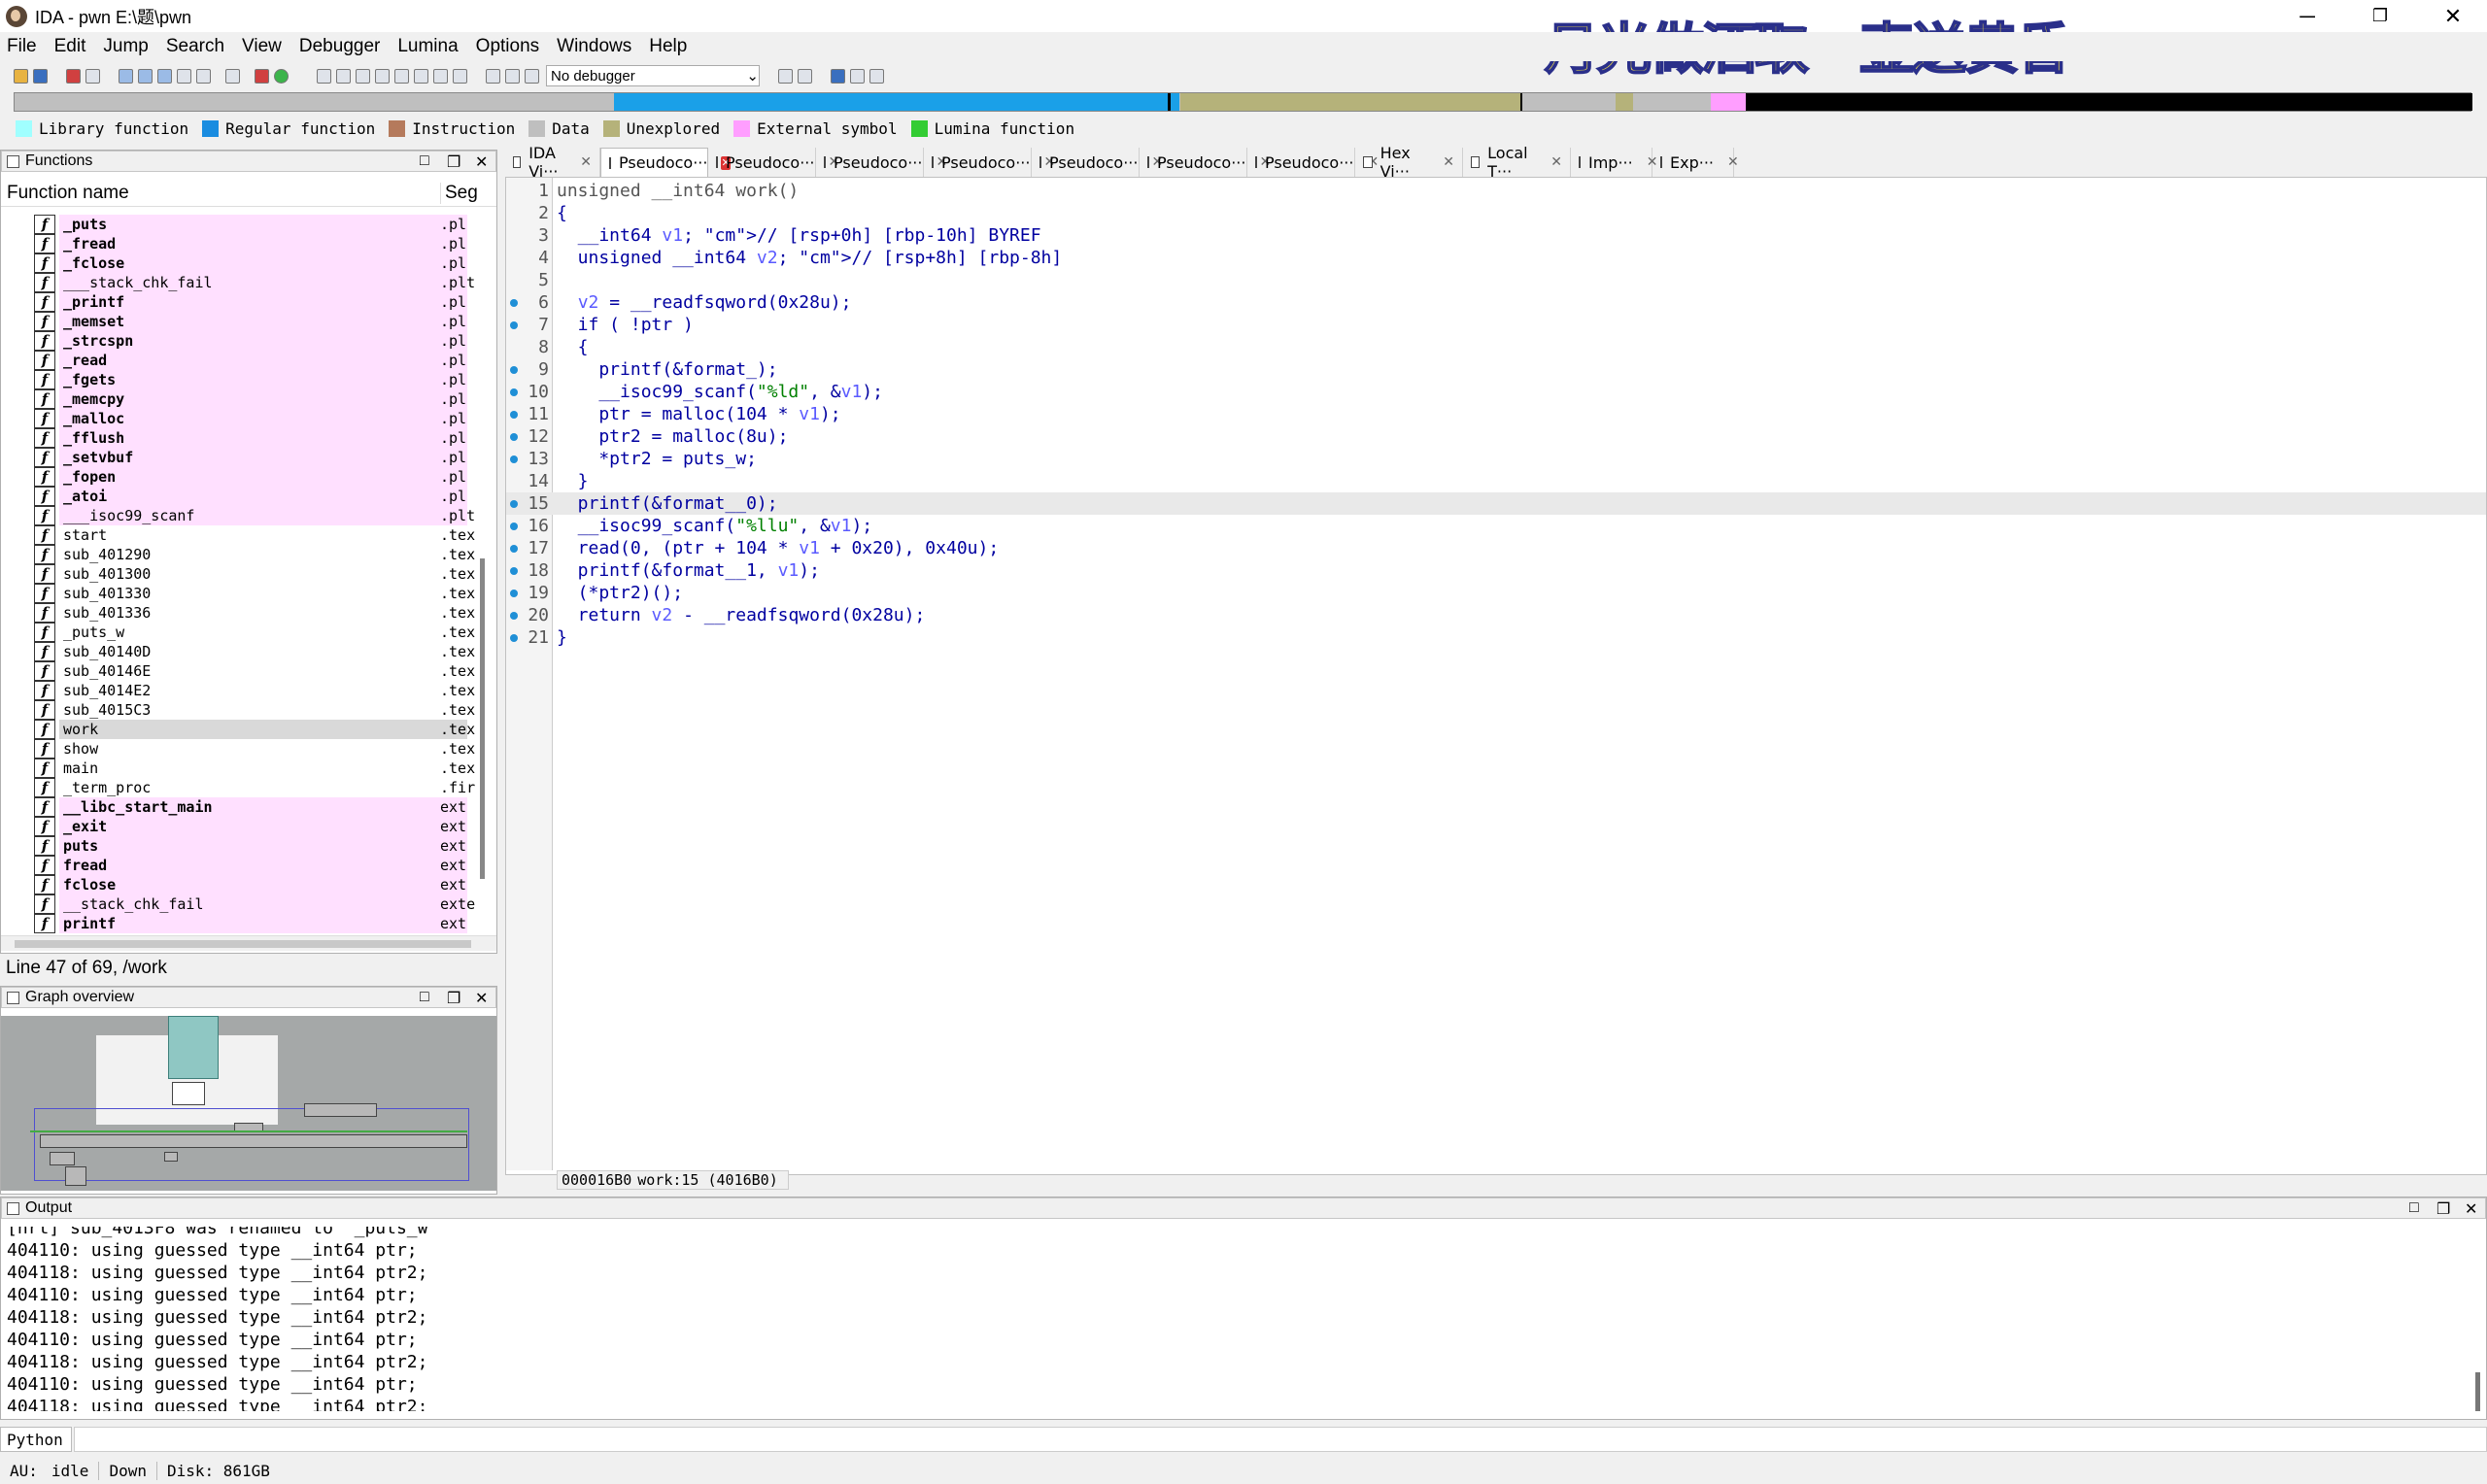 The width and height of the screenshot is (2487, 1484). What do you see at coordinates (92, 76) in the screenshot?
I see `jump-forward-icon` at bounding box center [92, 76].